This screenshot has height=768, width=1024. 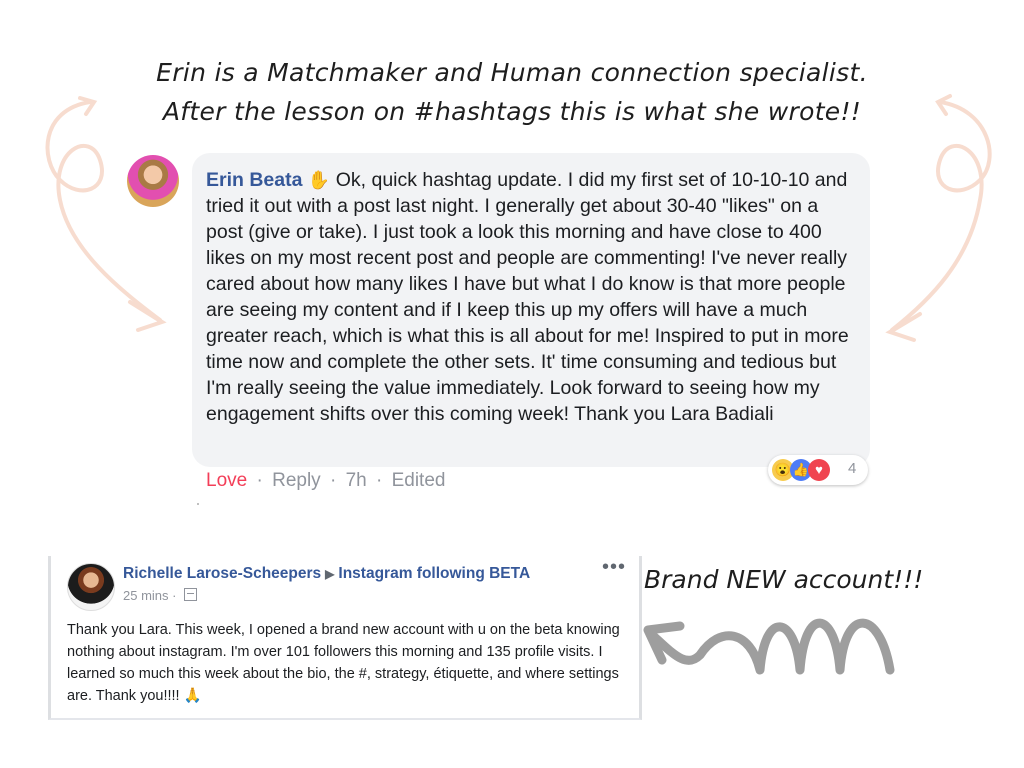 I want to click on caret-right-icon: ▶, so click(x=330, y=574).